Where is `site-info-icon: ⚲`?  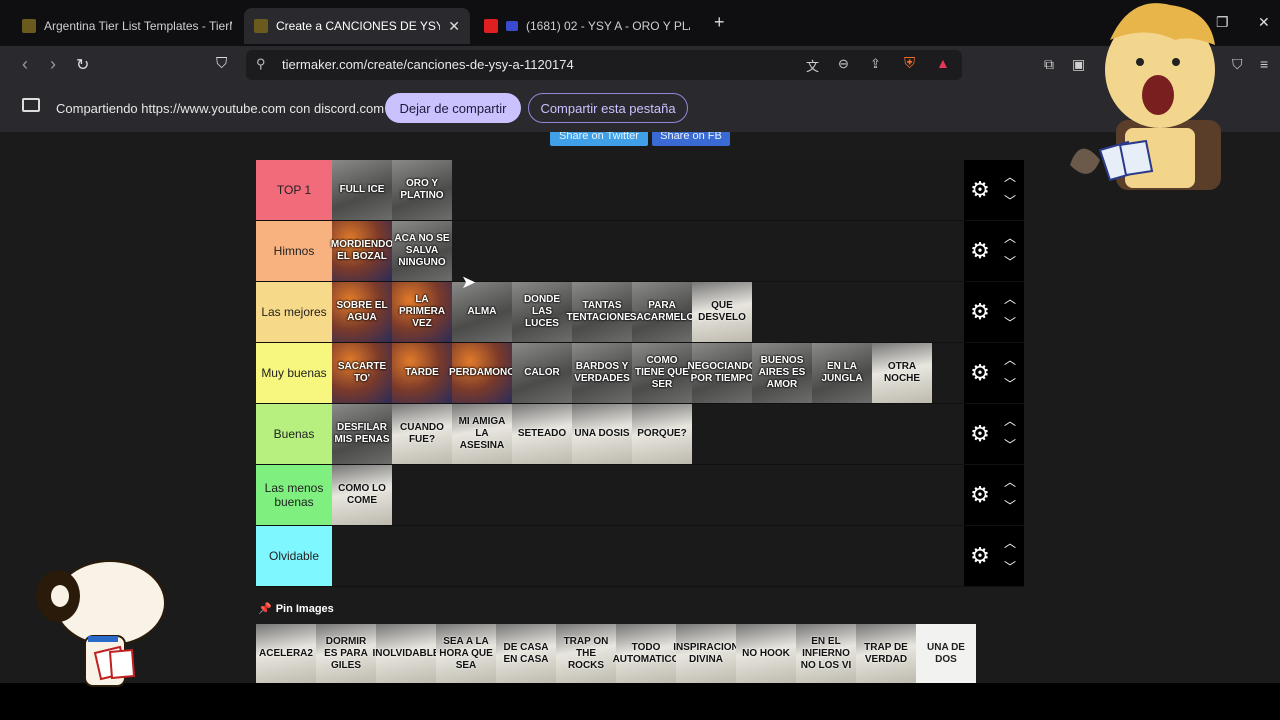 site-info-icon: ⚲ is located at coordinates (261, 64).